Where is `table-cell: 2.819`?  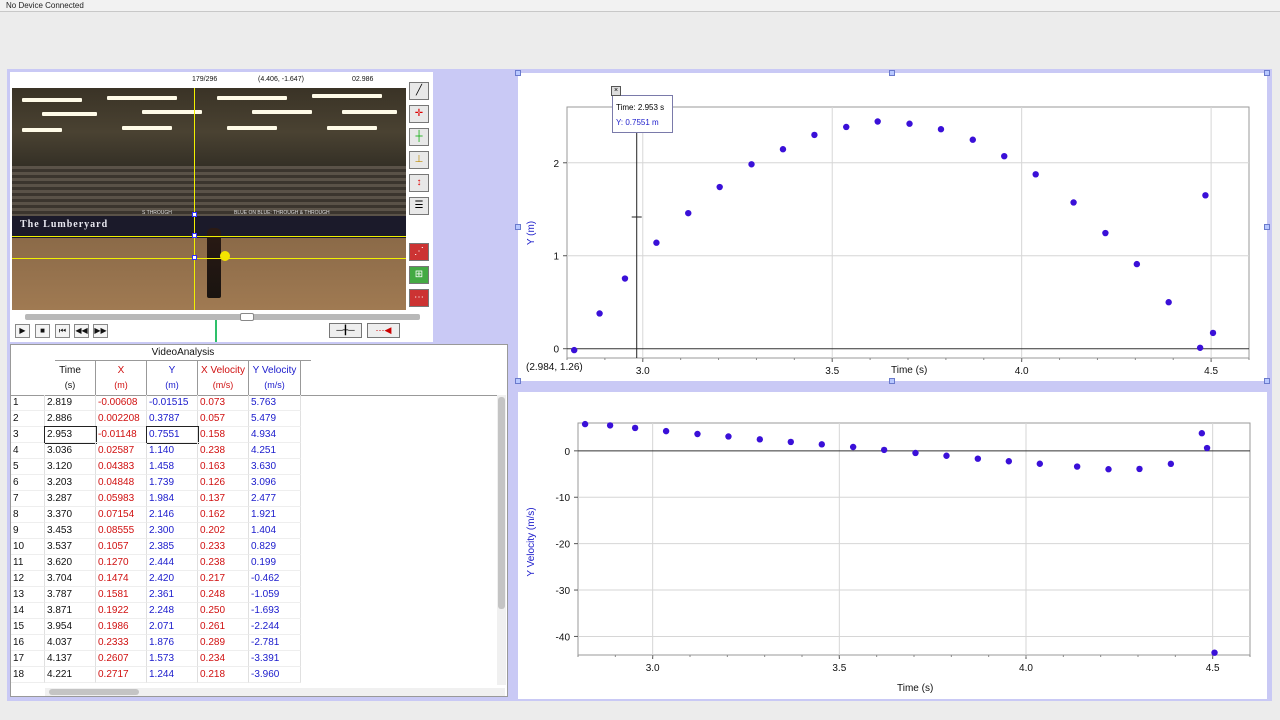
table-cell: 2.819 is located at coordinates (70, 403).